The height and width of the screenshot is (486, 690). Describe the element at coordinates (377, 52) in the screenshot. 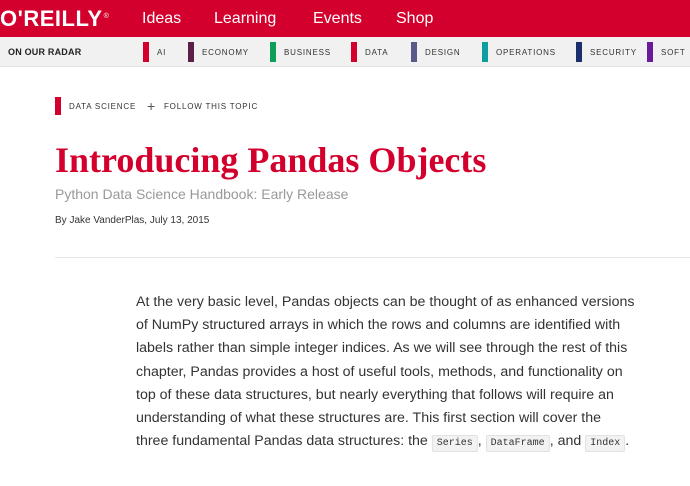

I see `topic-label: DATA` at that location.